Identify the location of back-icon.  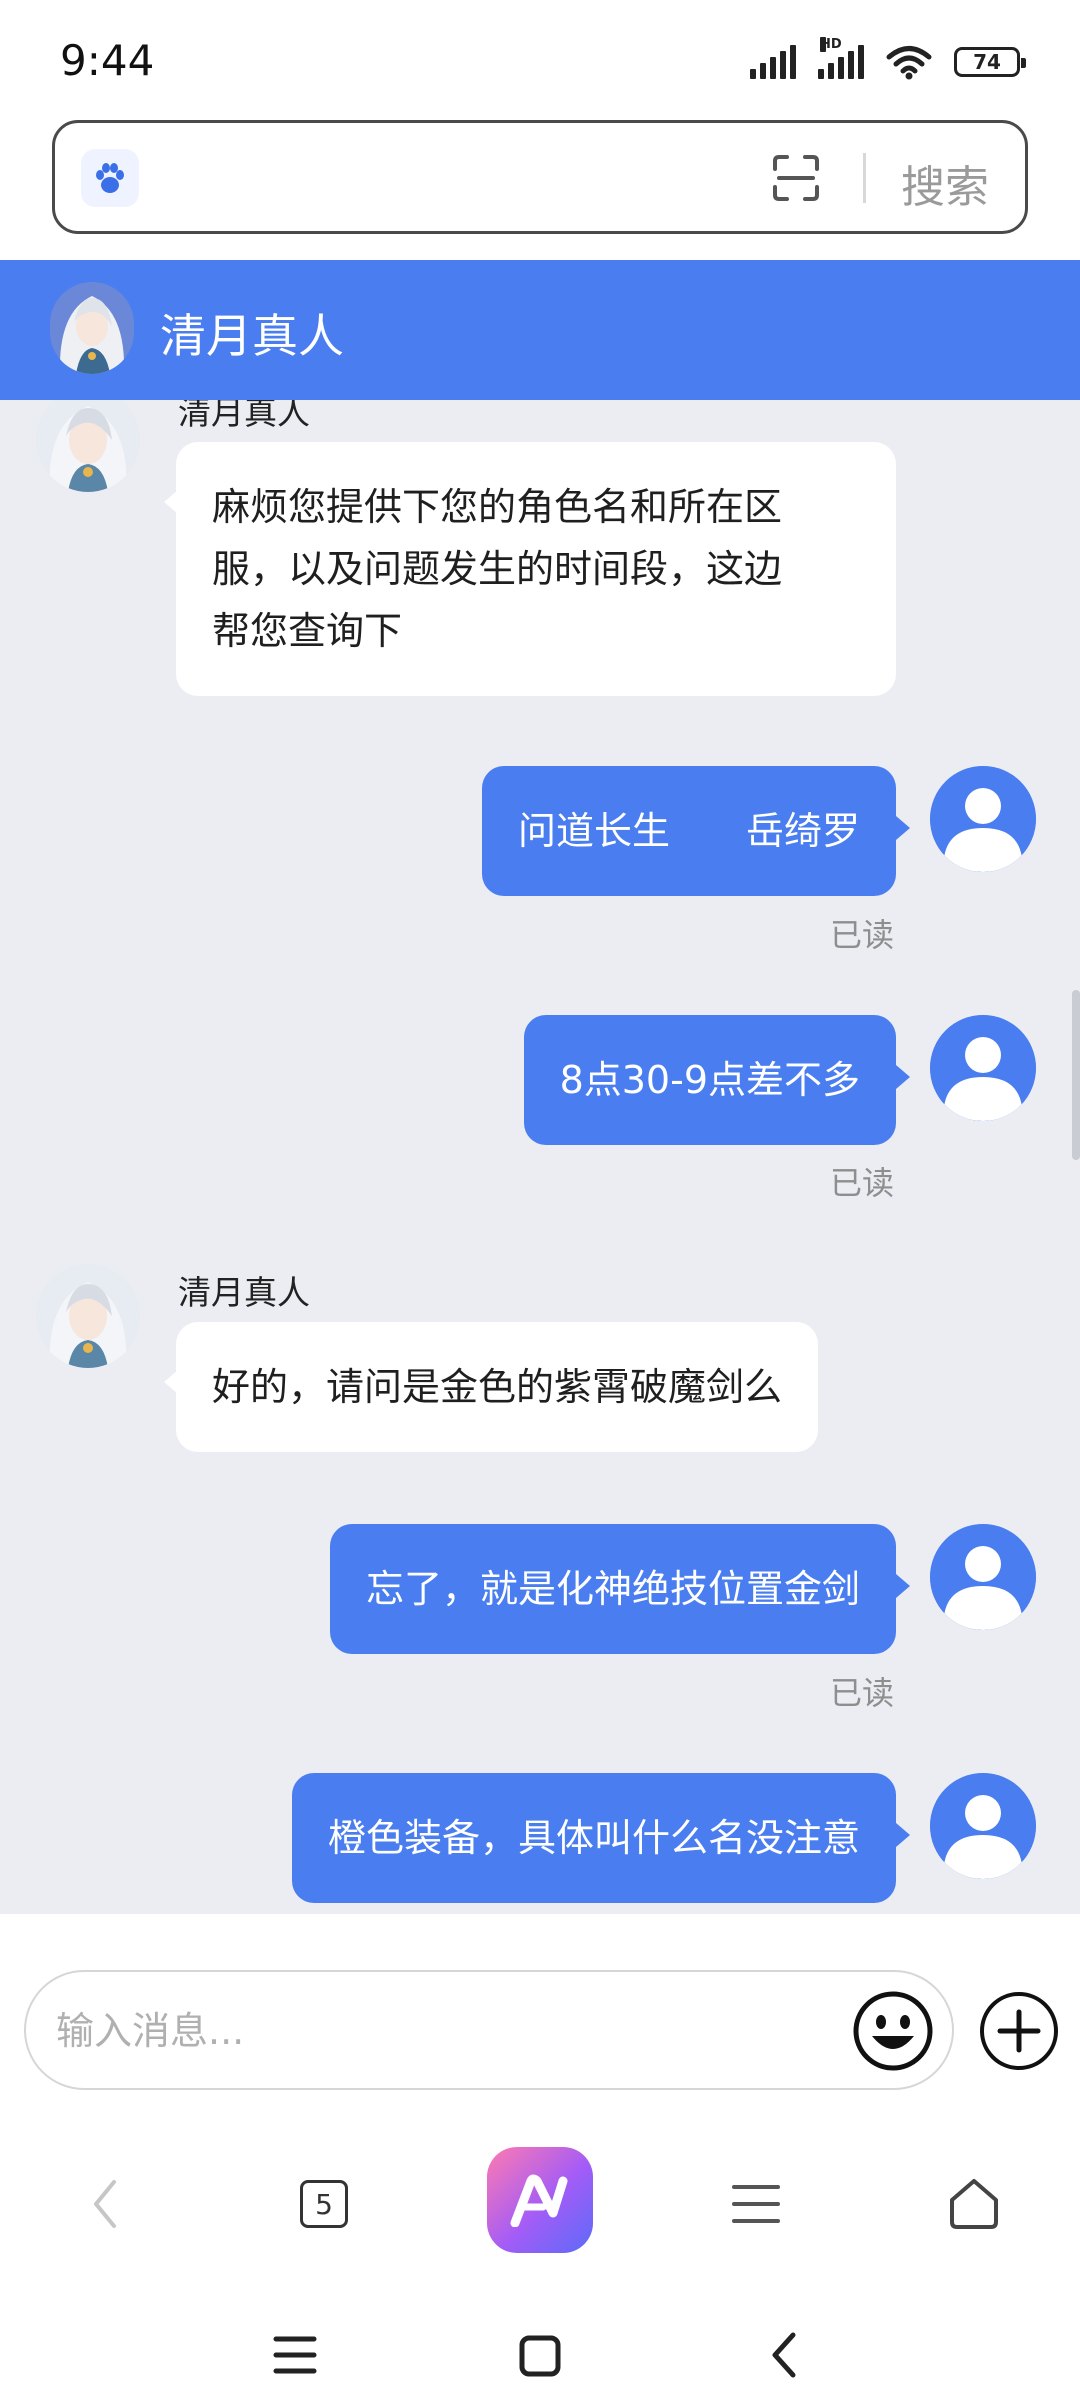
(106, 2204).